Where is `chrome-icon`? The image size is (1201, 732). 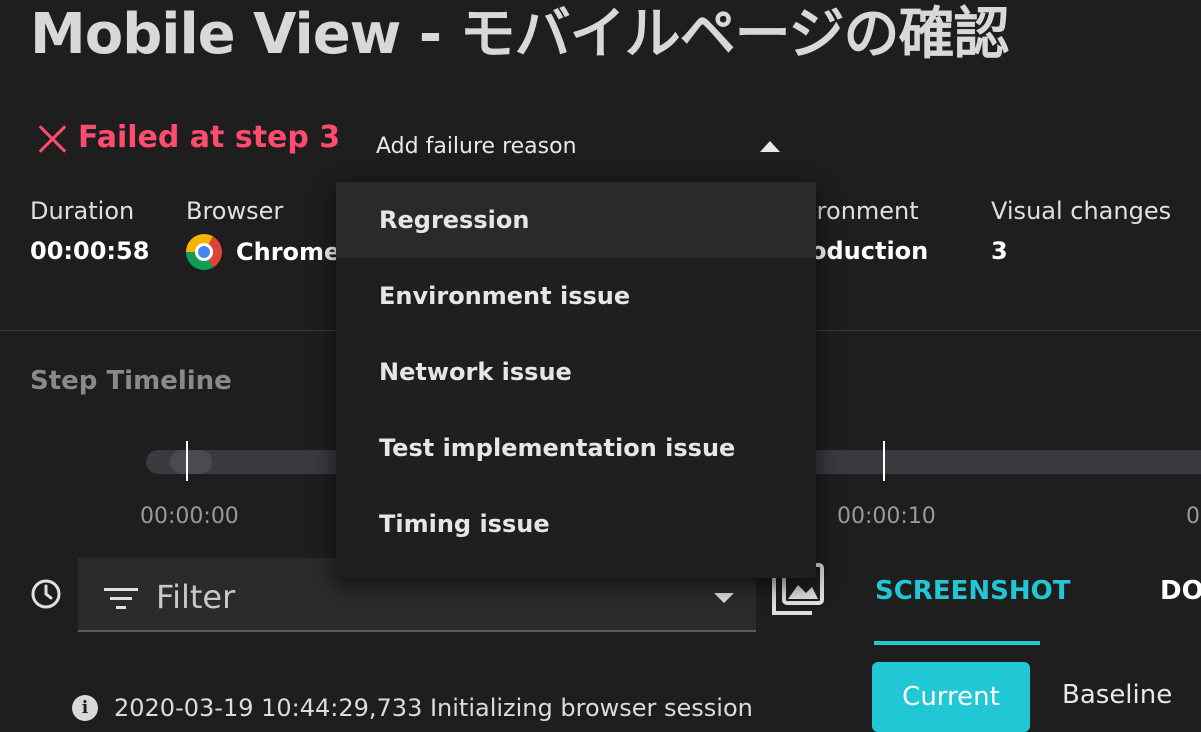
chrome-icon is located at coordinates (204, 252).